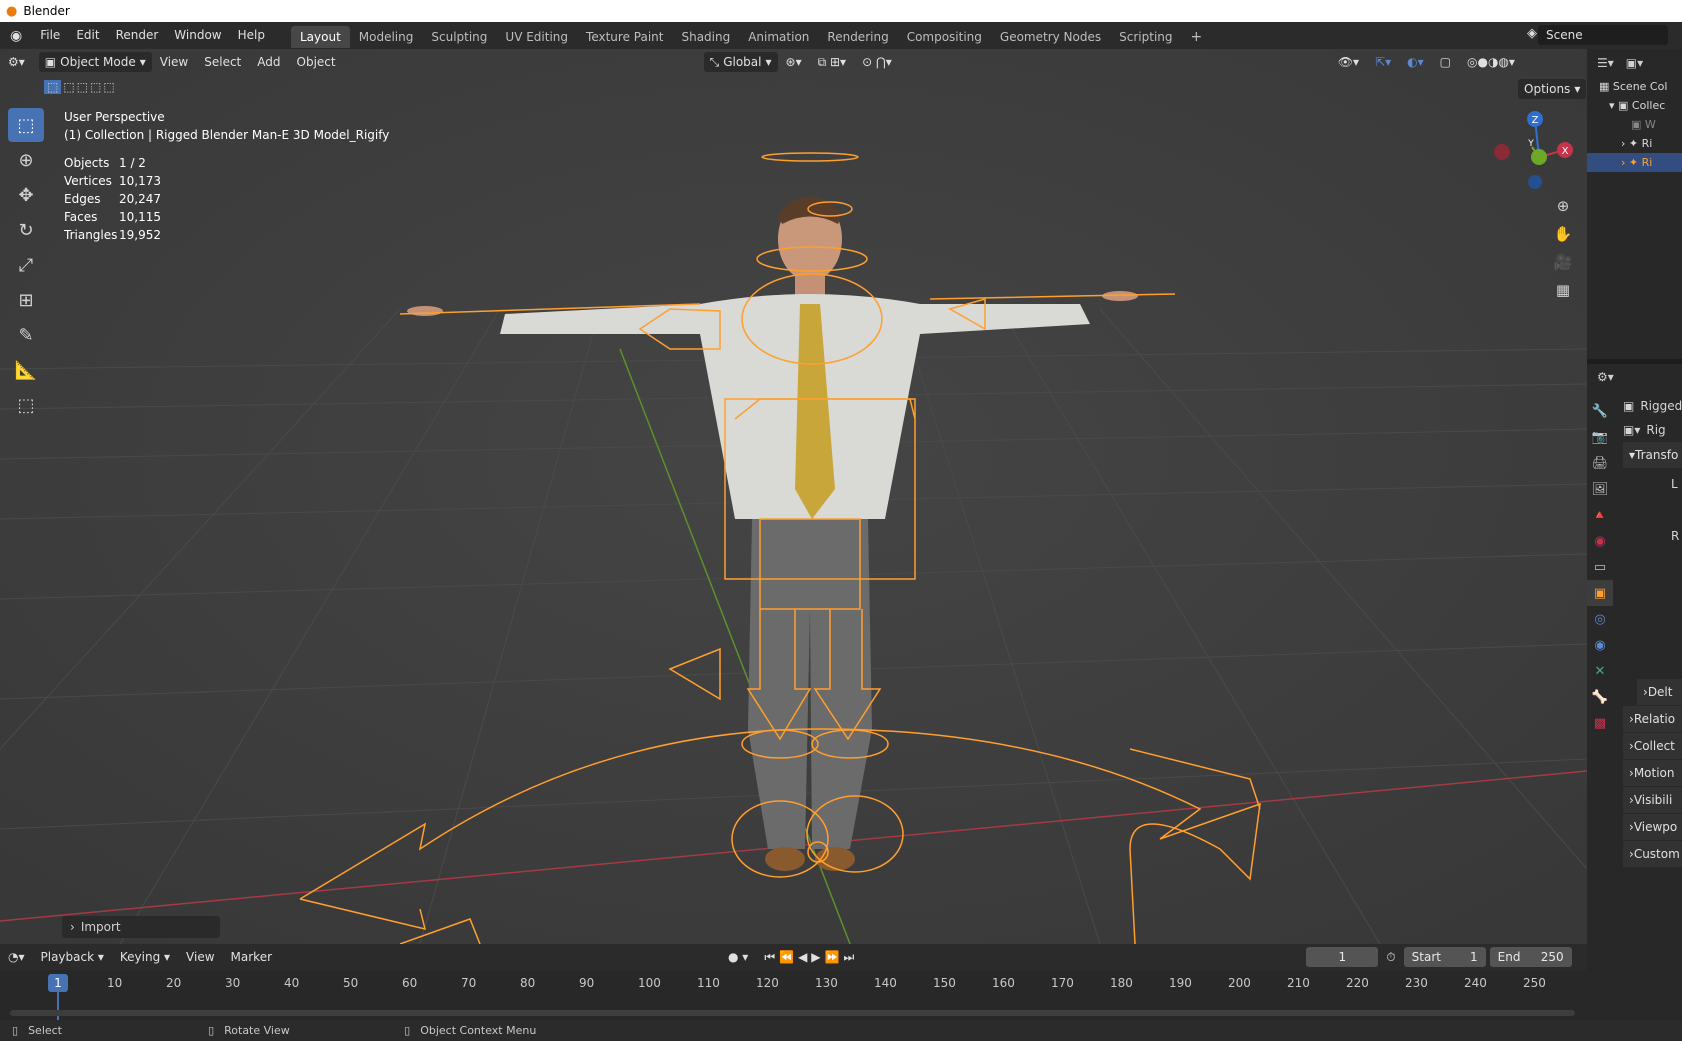 The image size is (1682, 1041). What do you see at coordinates (50, 35) in the screenshot?
I see `menu-file: File` at bounding box center [50, 35].